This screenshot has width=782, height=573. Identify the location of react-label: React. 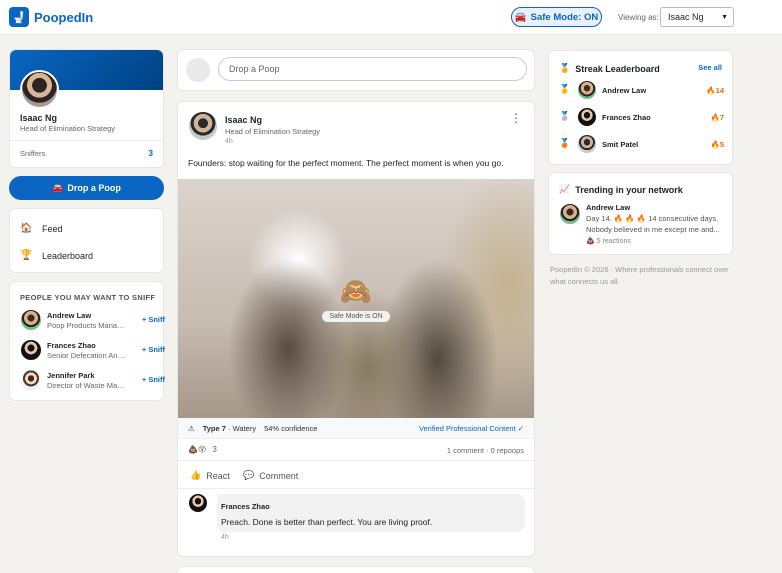
(218, 475).